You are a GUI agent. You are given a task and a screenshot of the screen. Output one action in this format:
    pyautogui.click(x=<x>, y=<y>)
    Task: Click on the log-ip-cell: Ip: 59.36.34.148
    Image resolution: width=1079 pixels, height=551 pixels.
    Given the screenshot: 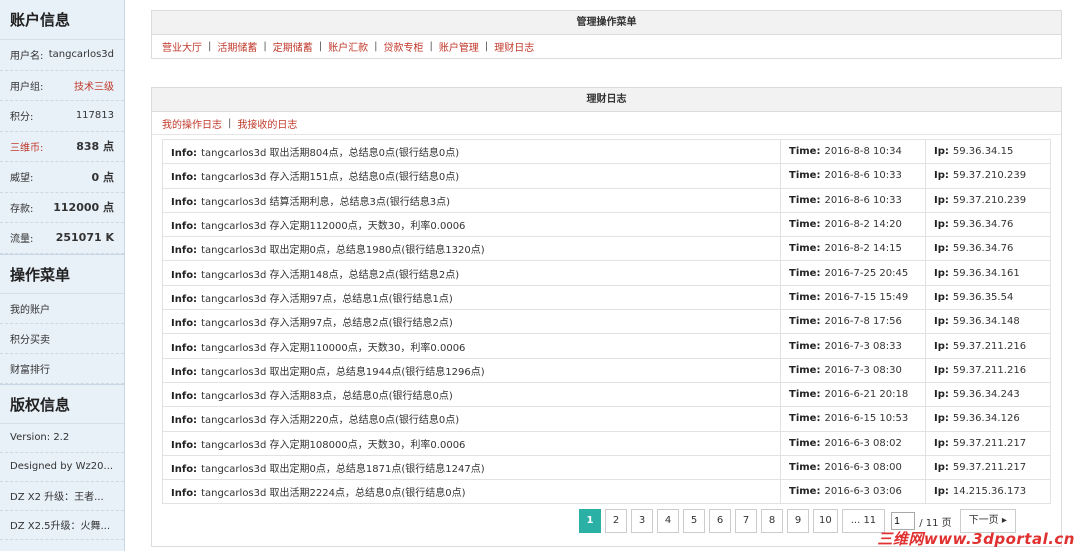 What is the action you would take?
    pyautogui.click(x=988, y=322)
    